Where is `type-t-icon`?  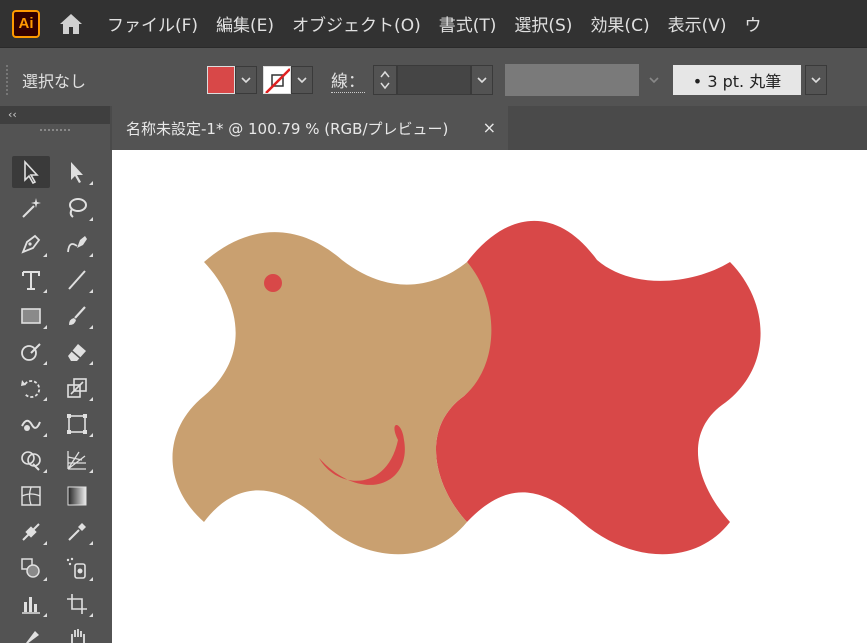
type-t-icon is located at coordinates (31, 280).